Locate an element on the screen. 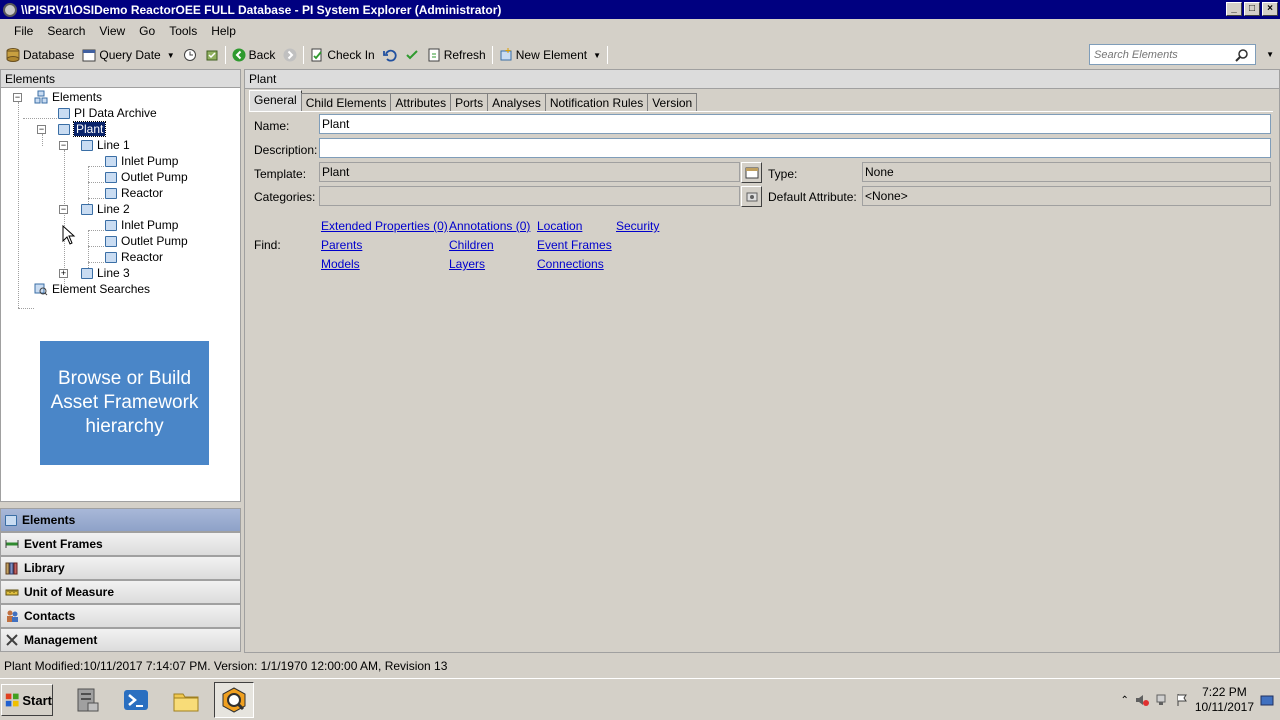 This screenshot has width=1280, height=720. tab-child-elements: Child Elements is located at coordinates (346, 102).